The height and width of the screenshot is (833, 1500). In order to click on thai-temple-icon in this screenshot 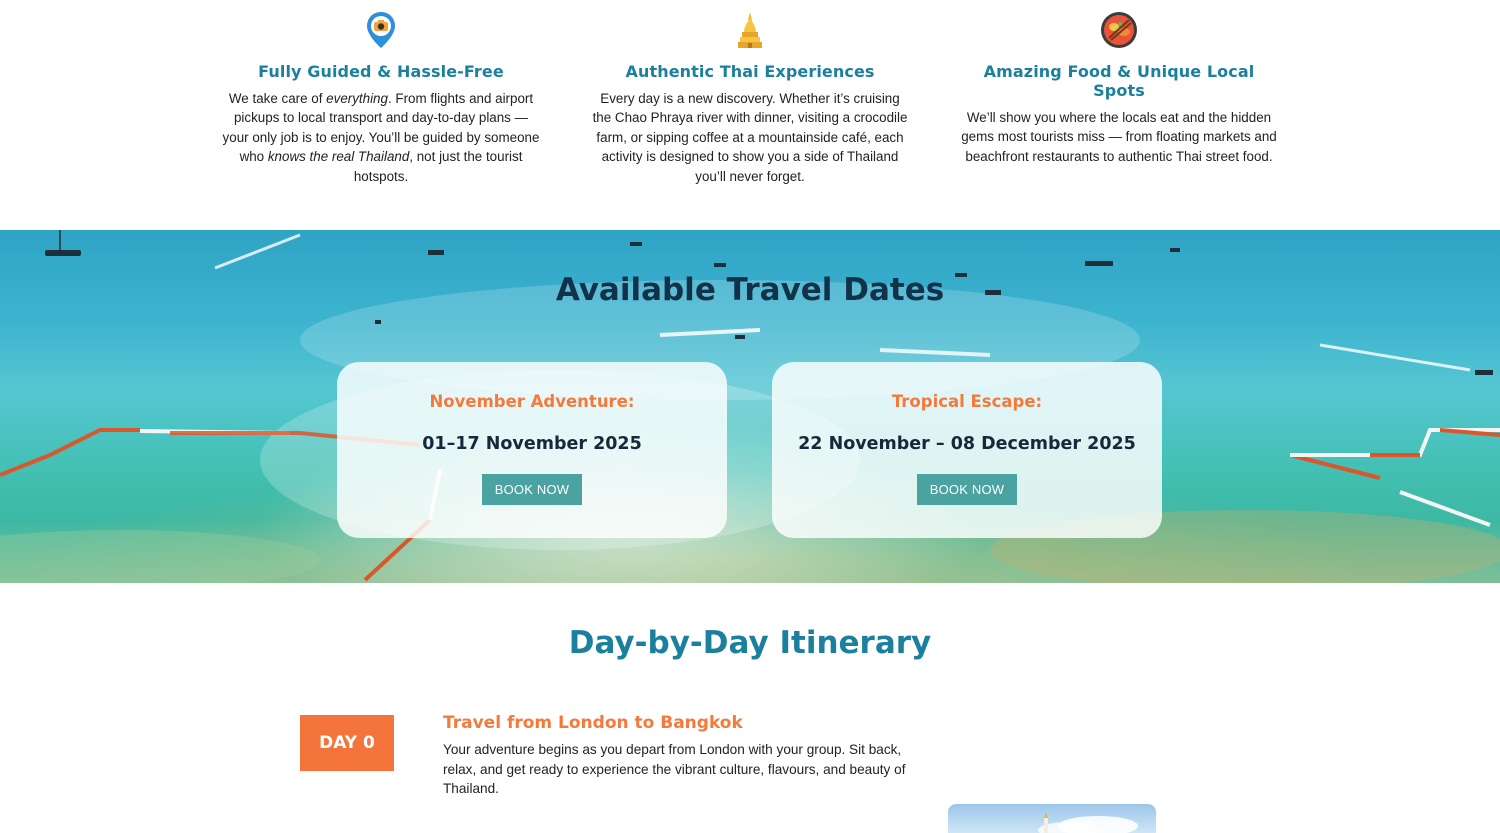, I will do `click(750, 30)`.